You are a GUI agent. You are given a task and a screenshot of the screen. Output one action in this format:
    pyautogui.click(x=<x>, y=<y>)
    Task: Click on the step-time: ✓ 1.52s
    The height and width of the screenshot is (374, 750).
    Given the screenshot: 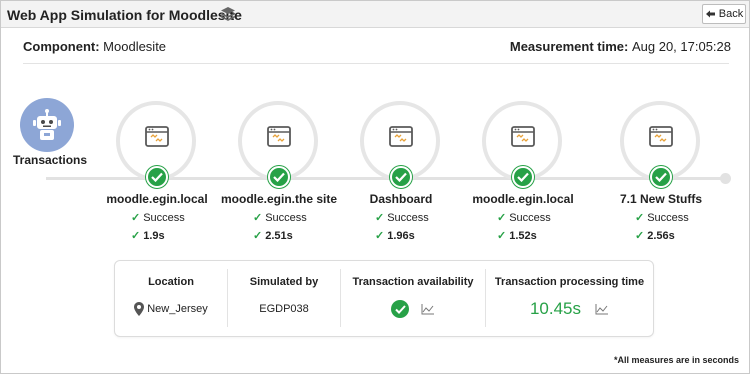 What is the action you would take?
    pyautogui.click(x=517, y=236)
    